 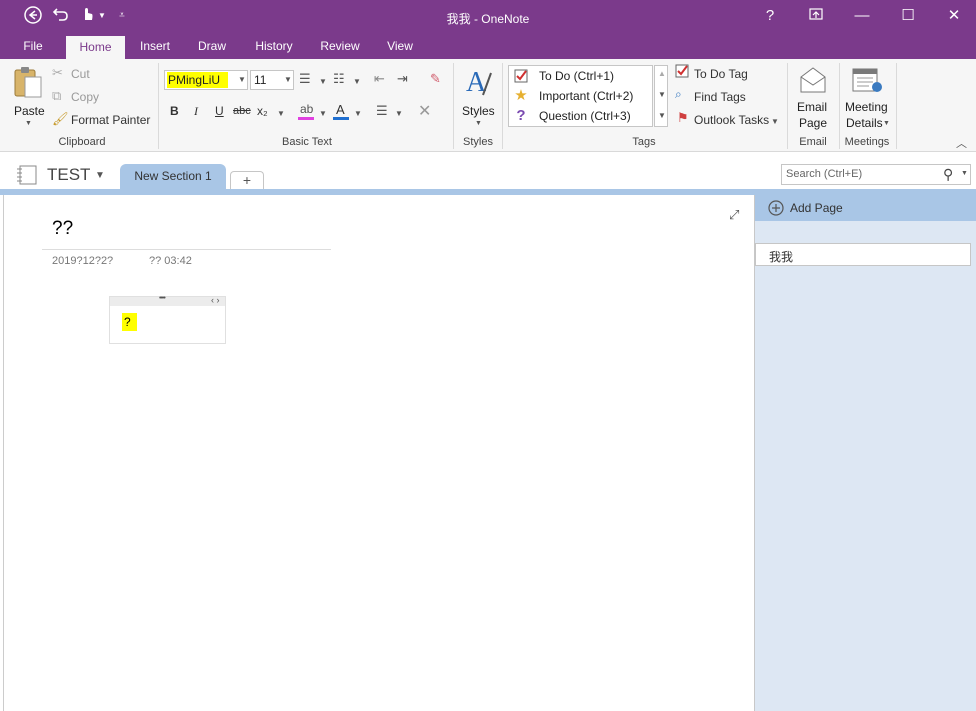 I want to click on styles-dropdown-icon: ▼, so click(x=478, y=123).